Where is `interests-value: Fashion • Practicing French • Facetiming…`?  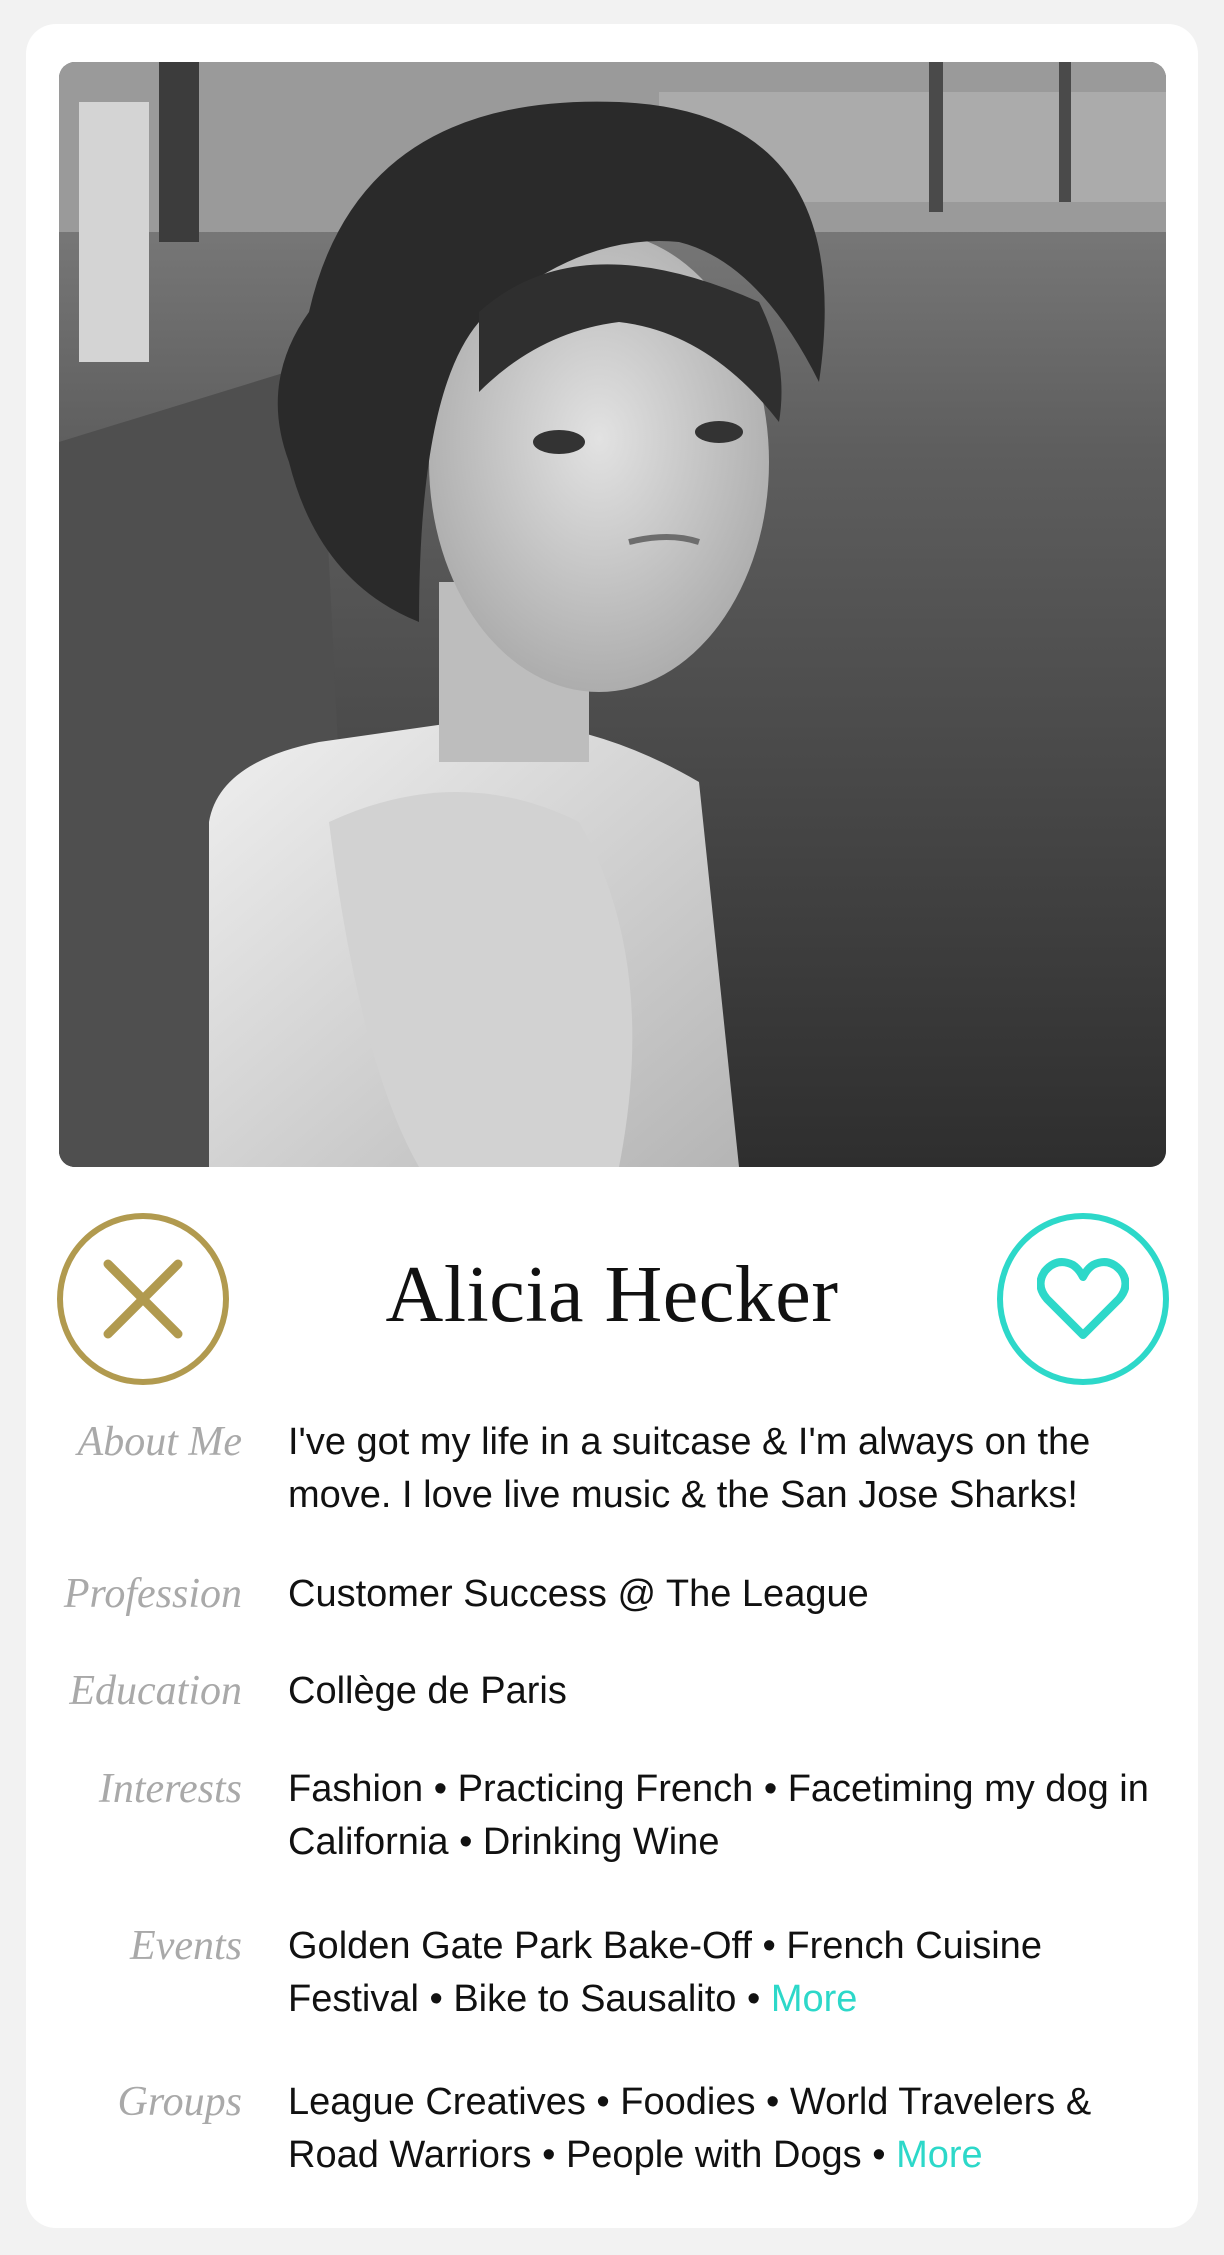
interests-value: Fashion • Practicing French • Facetiming… is located at coordinates (718, 1815).